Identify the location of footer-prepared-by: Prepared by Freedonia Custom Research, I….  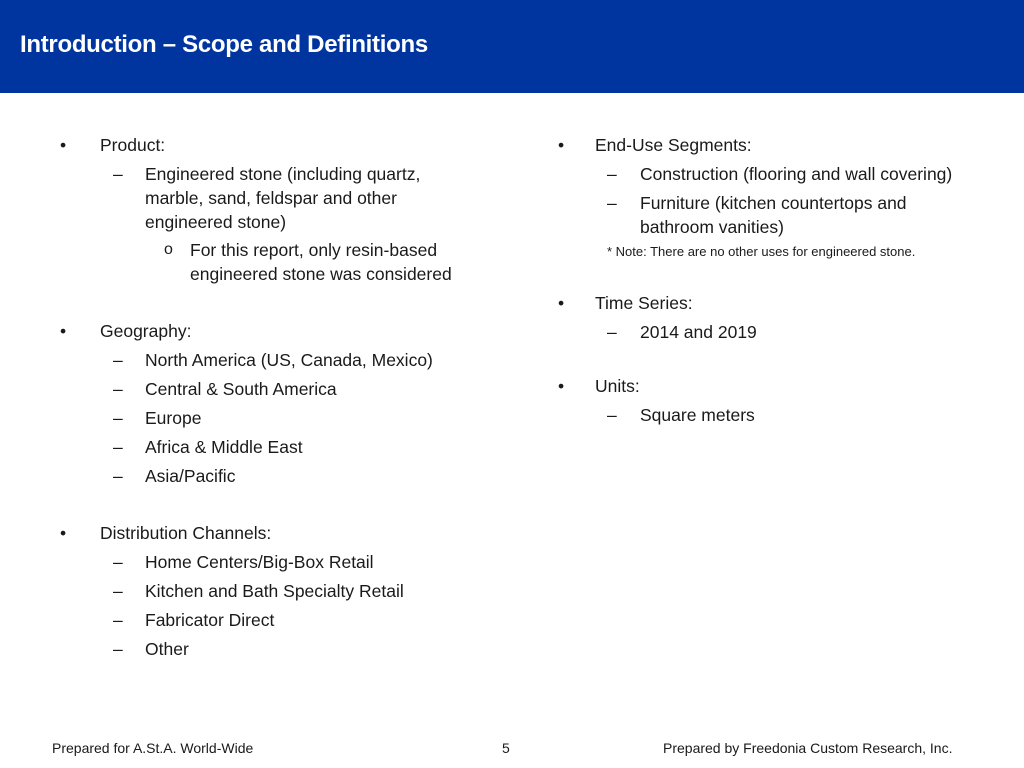
(808, 748).